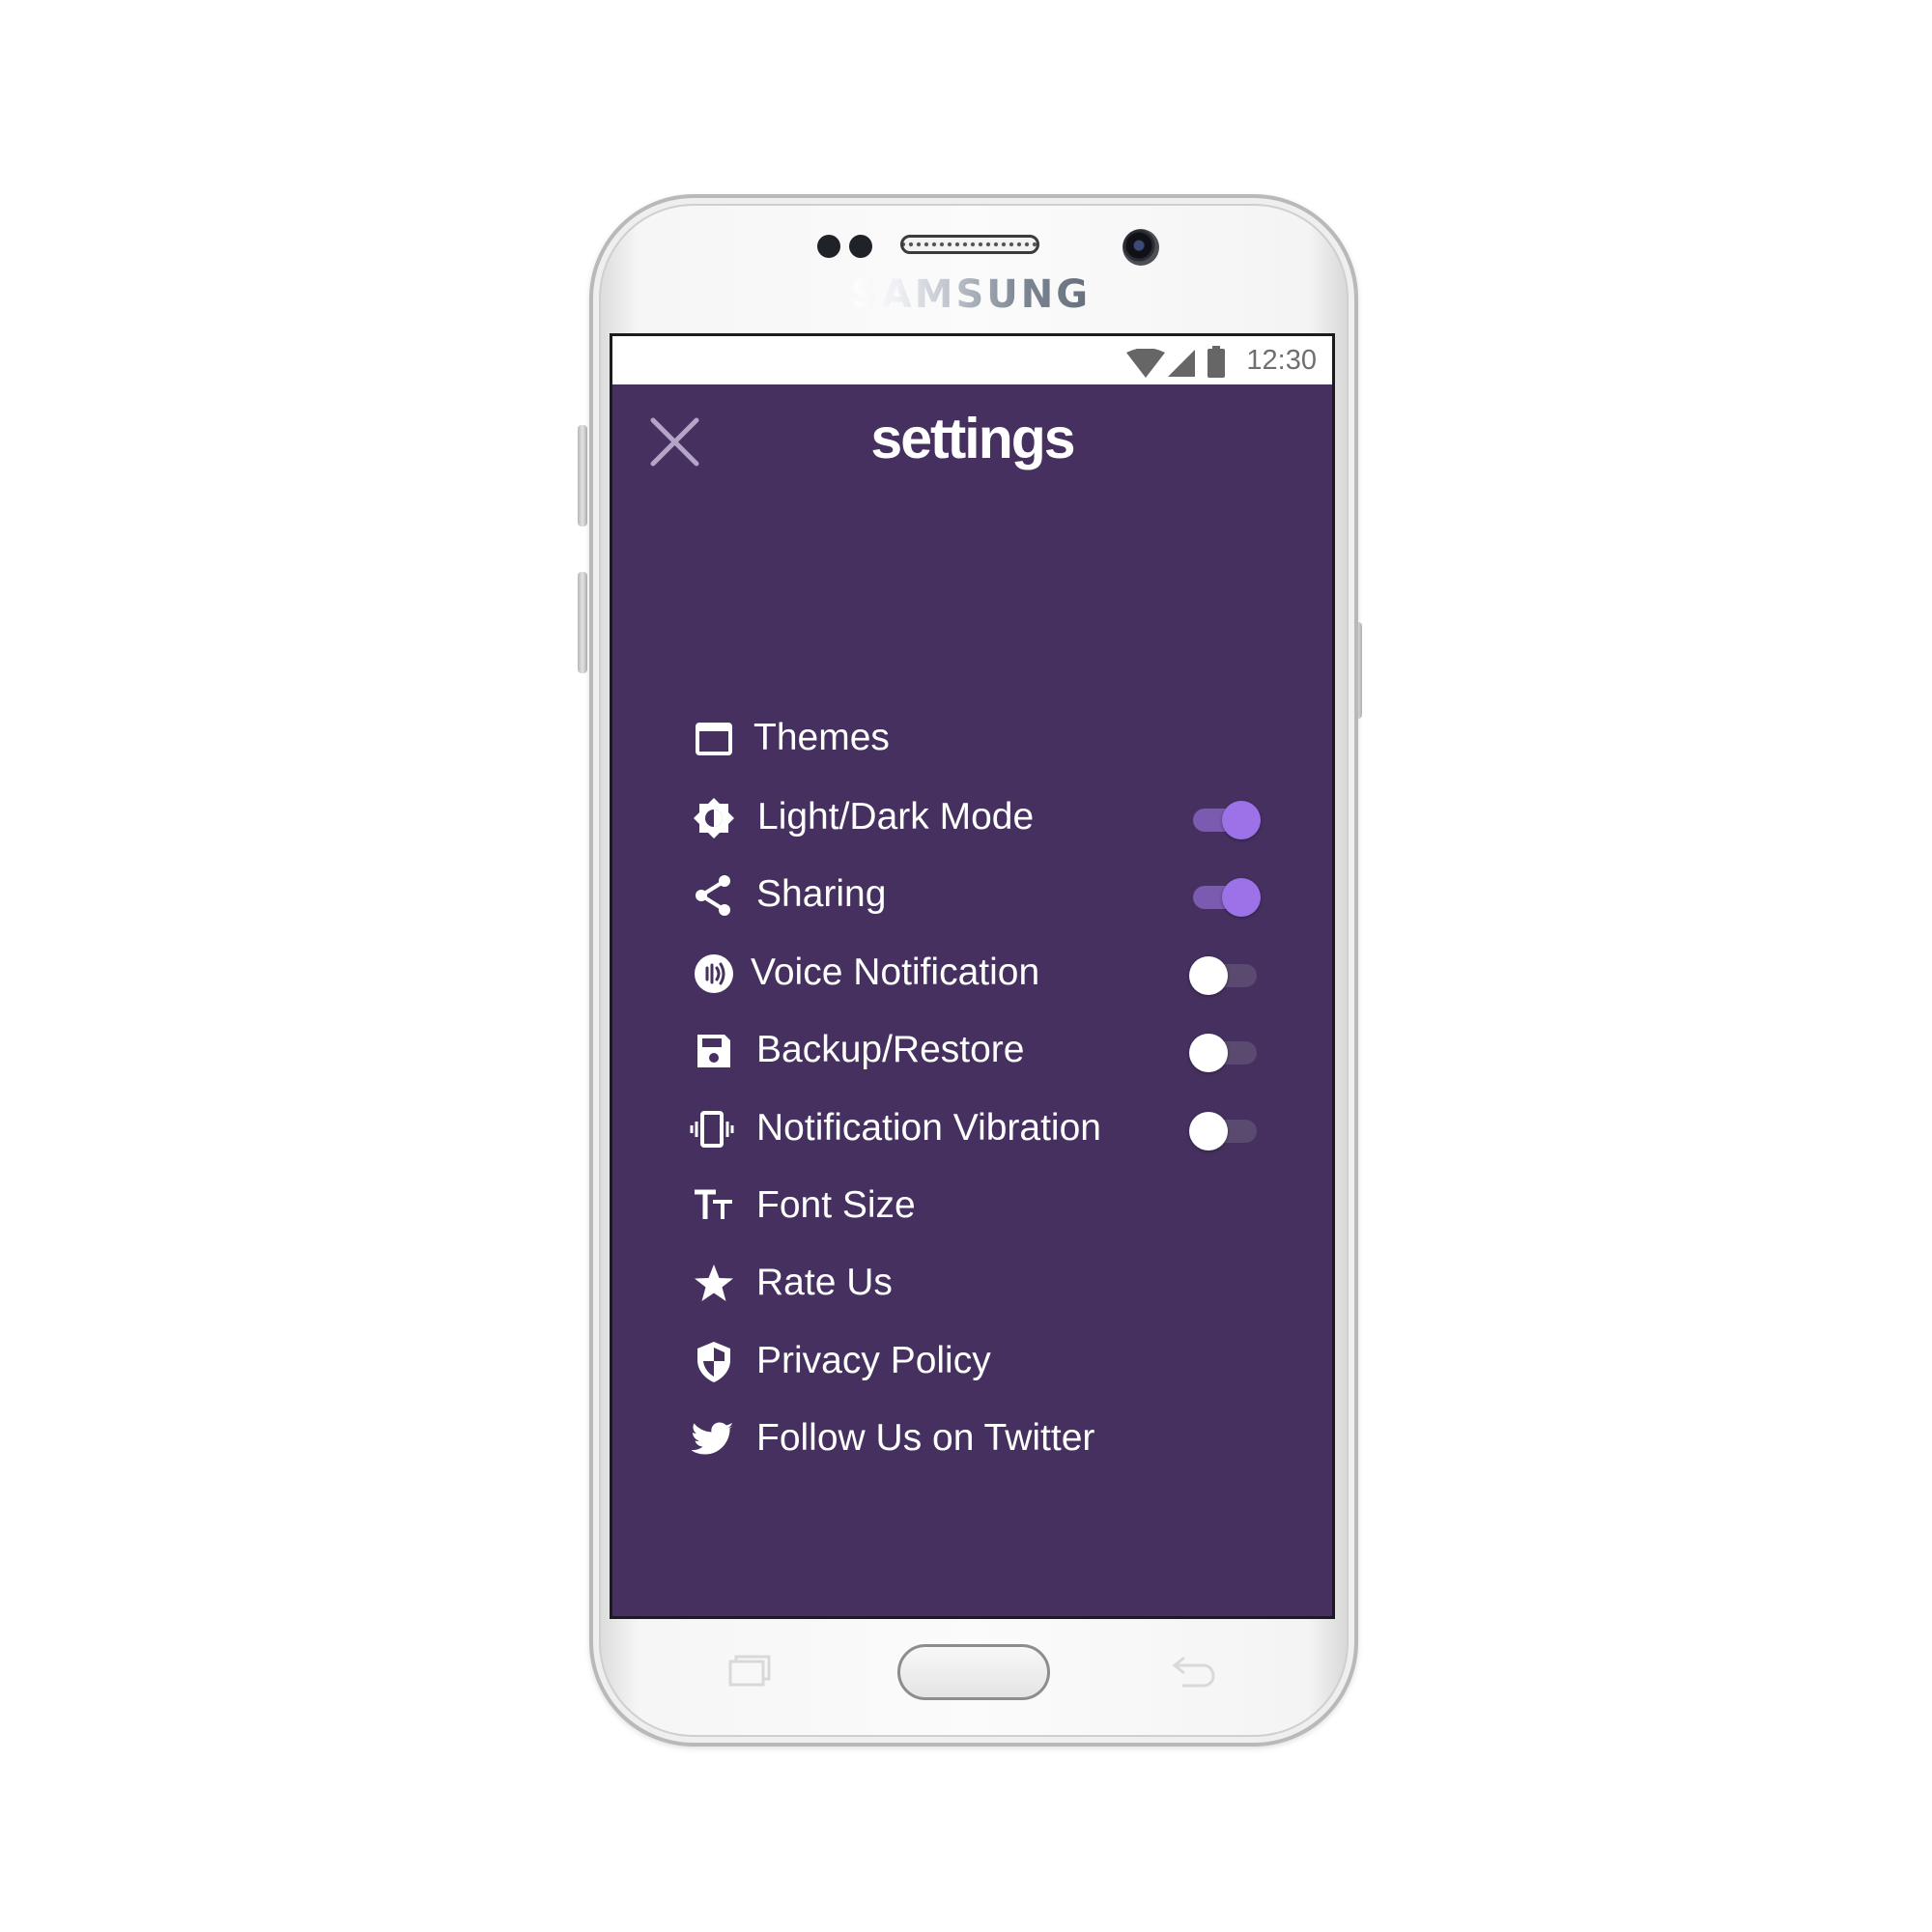 The width and height of the screenshot is (1932, 1932). What do you see at coordinates (972, 739) in the screenshot?
I see `menu-item-themes: Themes` at bounding box center [972, 739].